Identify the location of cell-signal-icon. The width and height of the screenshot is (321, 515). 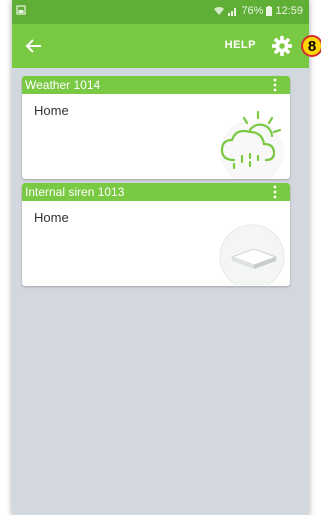
(232, 12).